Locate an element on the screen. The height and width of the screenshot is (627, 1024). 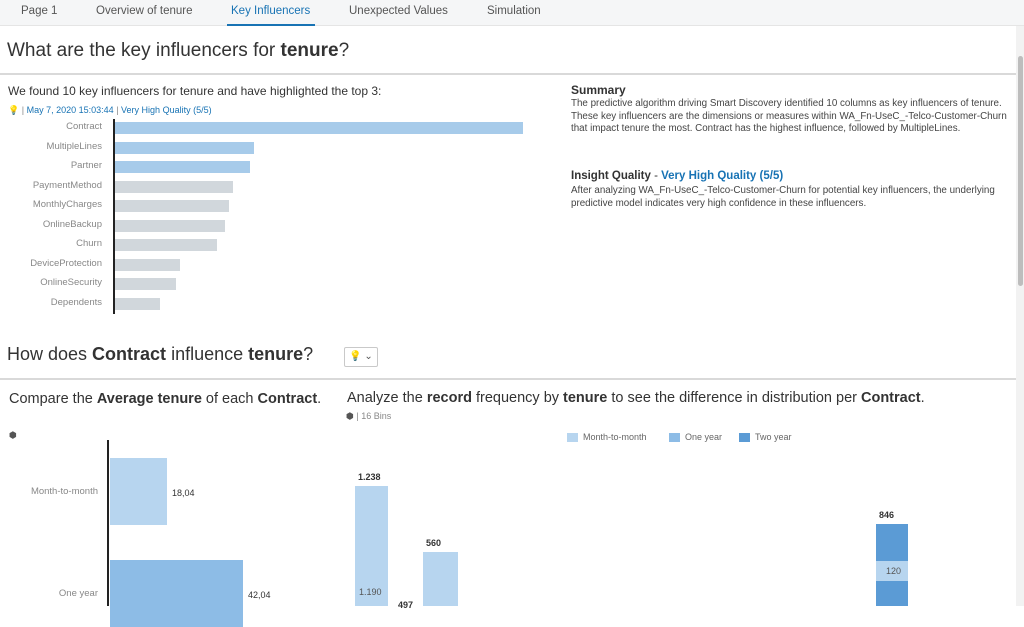
chart-axis is located at coordinates (108, 523).